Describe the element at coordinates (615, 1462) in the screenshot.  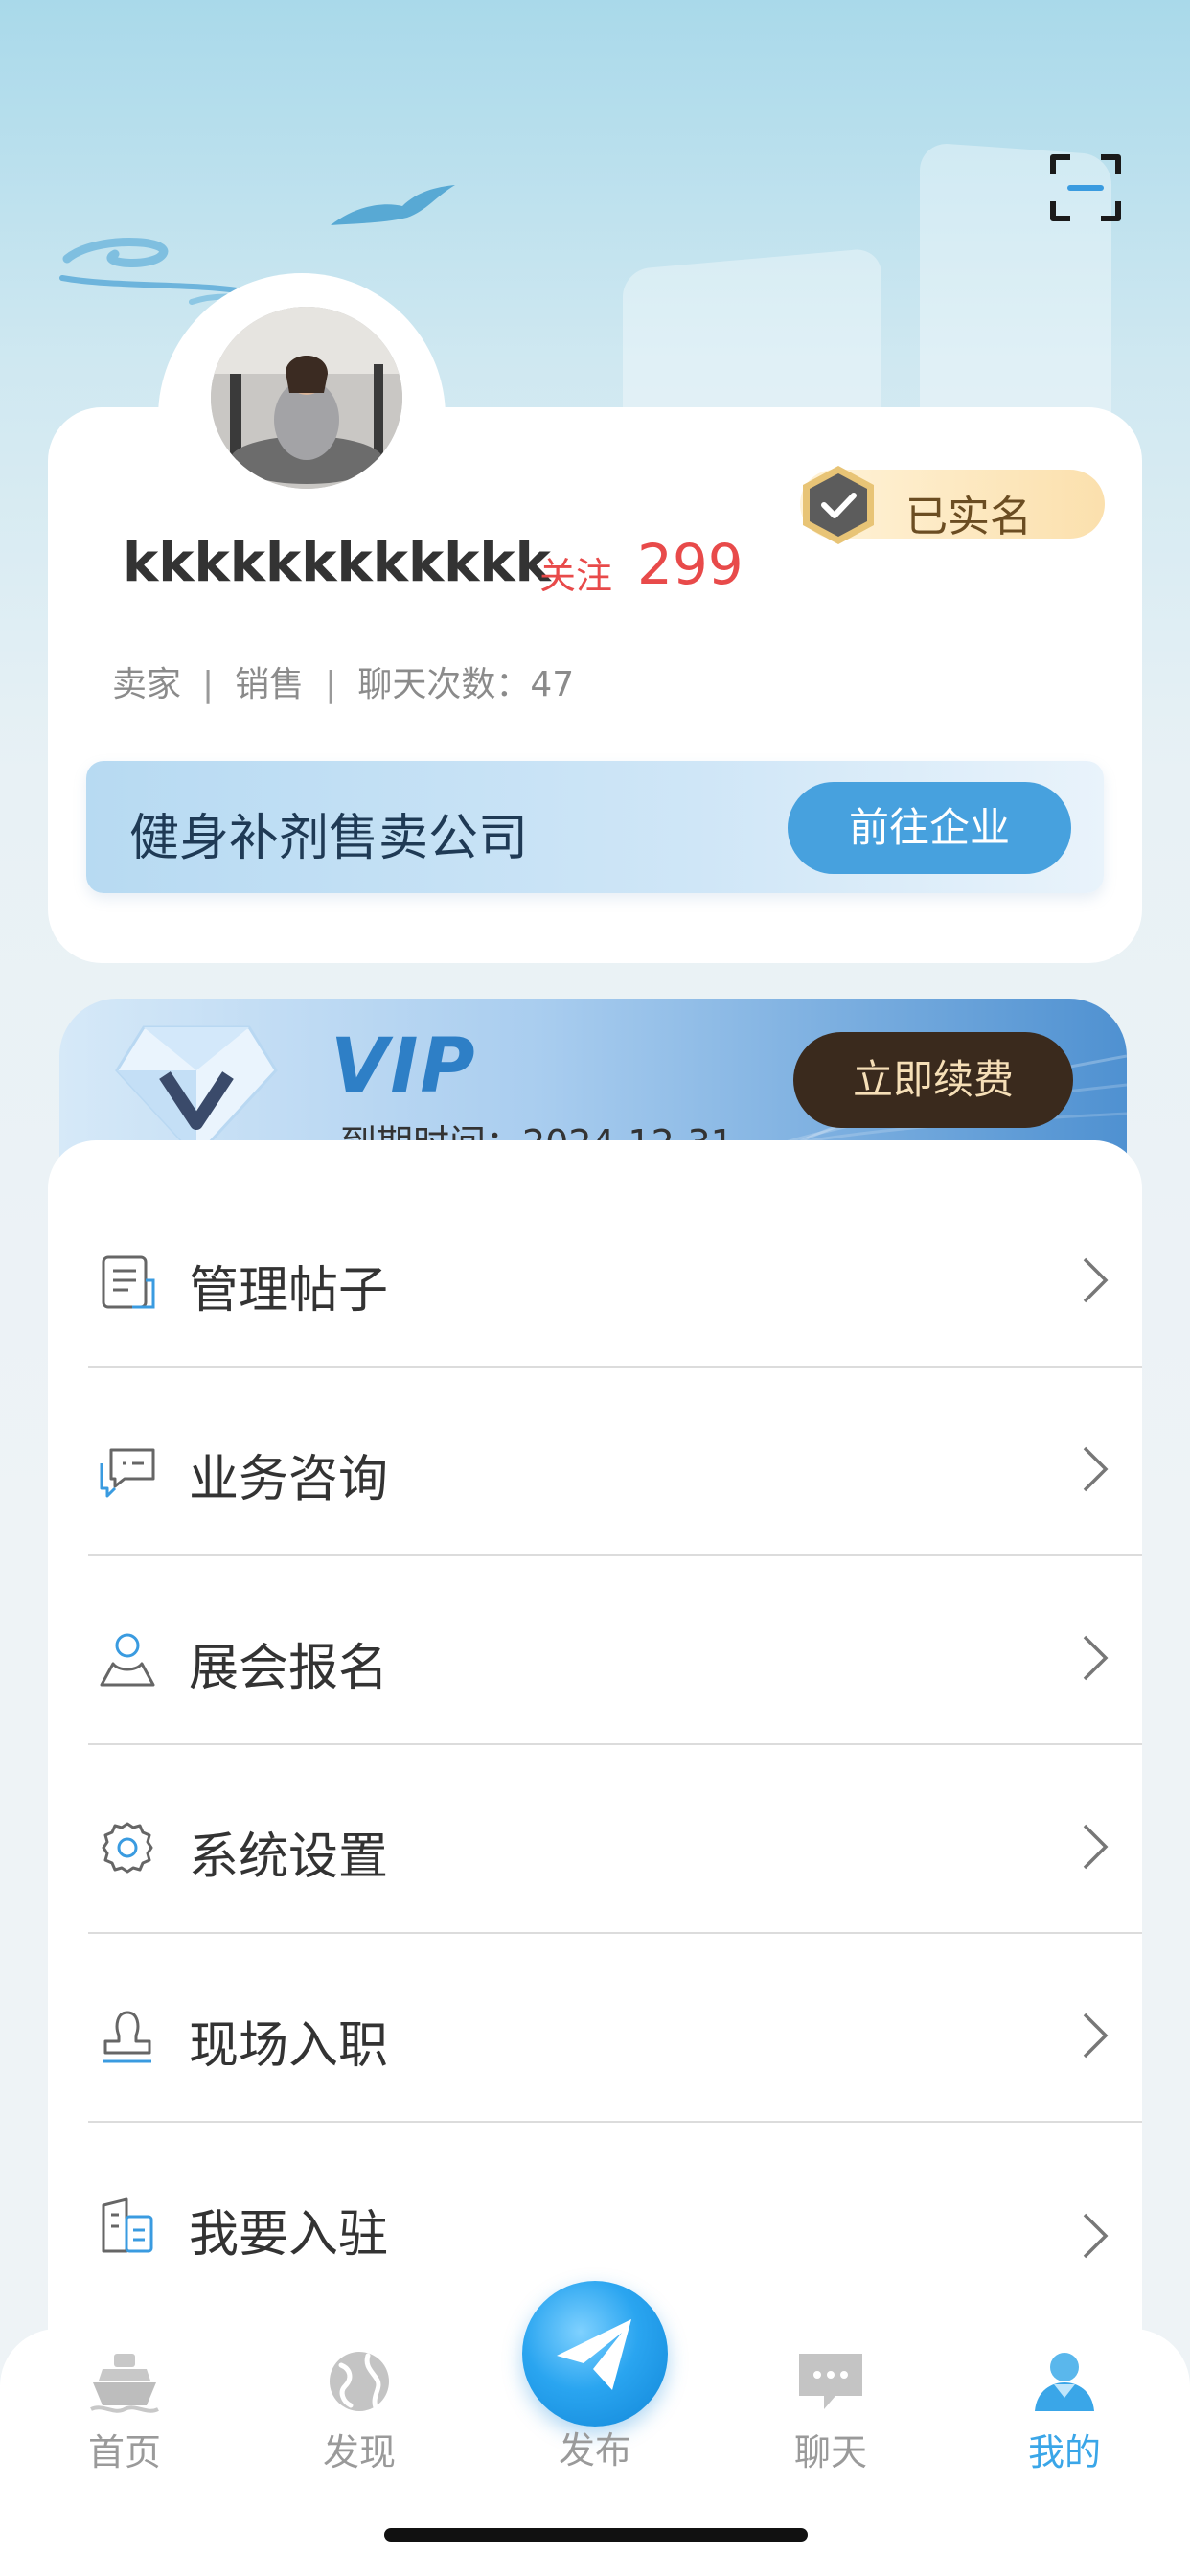
I see `menu-item-business-consult: 业务咨询` at that location.